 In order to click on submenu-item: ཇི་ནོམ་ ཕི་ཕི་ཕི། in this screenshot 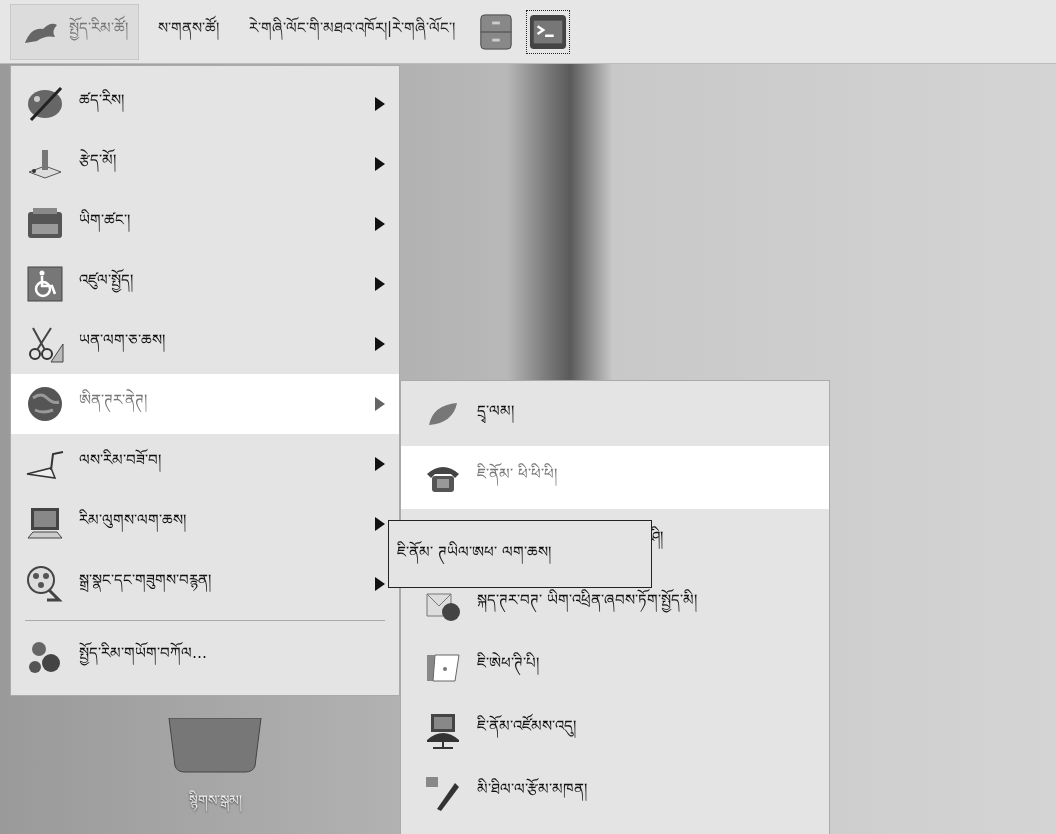, I will do `click(615, 477)`.